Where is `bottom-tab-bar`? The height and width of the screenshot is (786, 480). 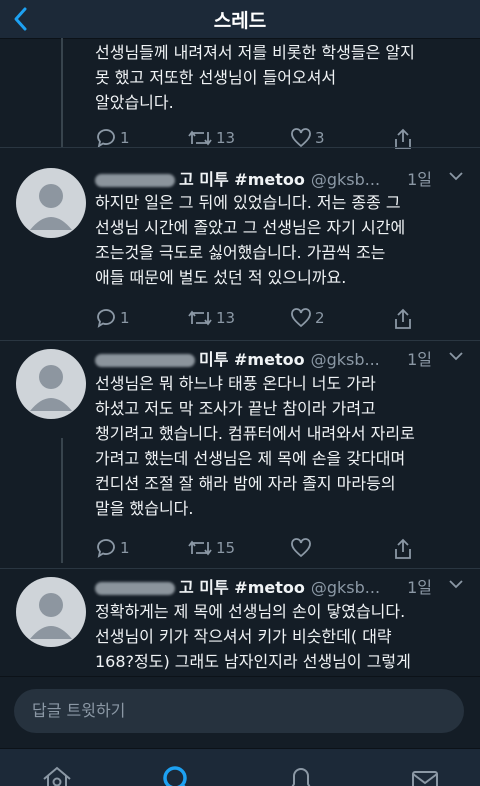 bottom-tab-bar is located at coordinates (240, 767).